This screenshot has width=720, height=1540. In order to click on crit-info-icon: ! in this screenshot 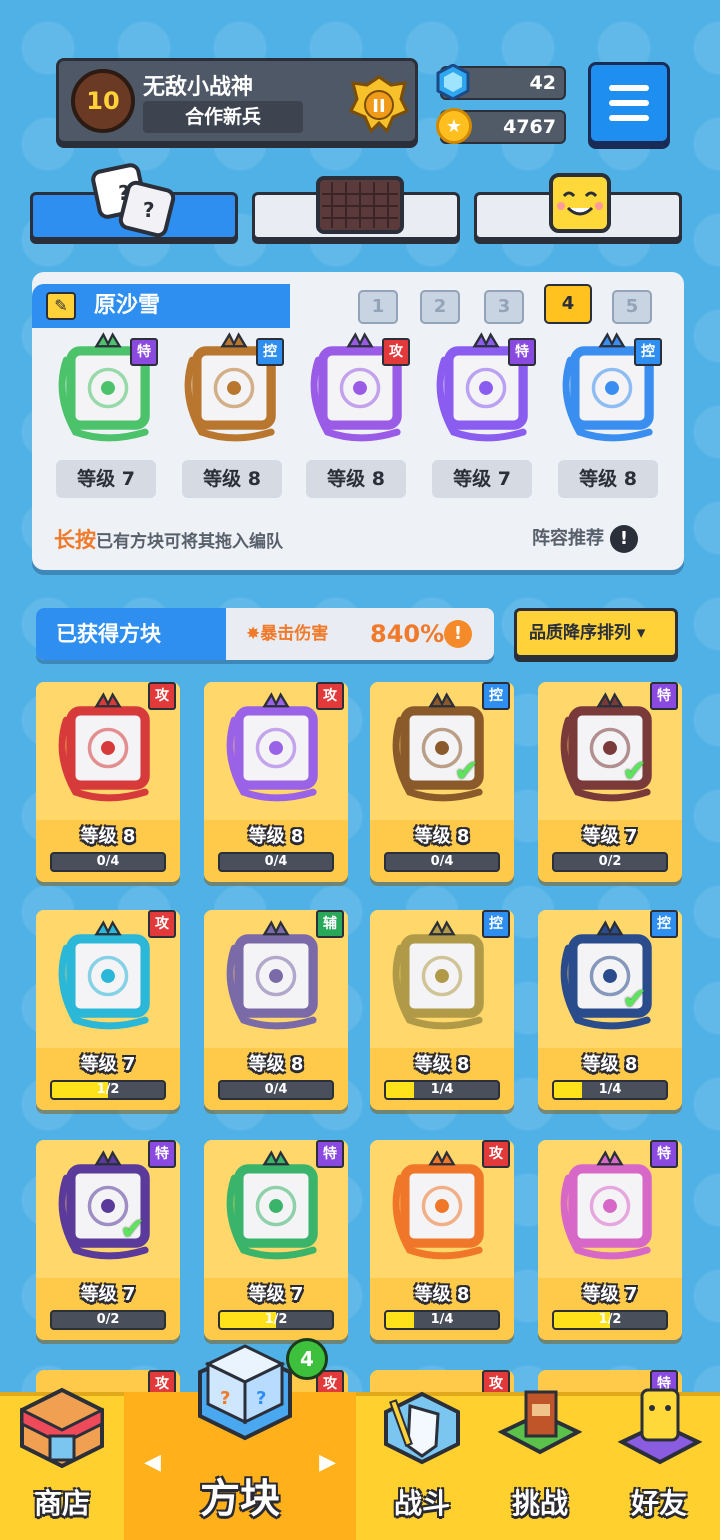, I will do `click(458, 634)`.